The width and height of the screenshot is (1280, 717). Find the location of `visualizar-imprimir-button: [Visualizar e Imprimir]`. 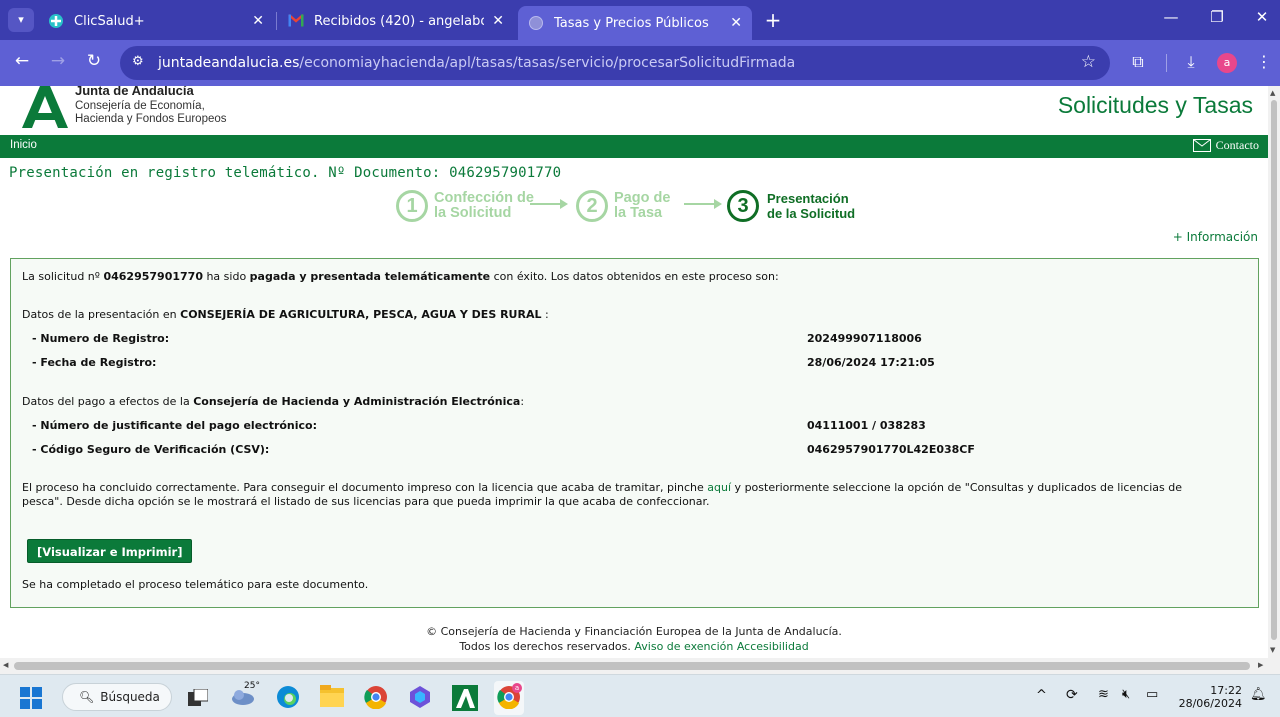

visualizar-imprimir-button: [Visualizar e Imprimir] is located at coordinates (110, 551).